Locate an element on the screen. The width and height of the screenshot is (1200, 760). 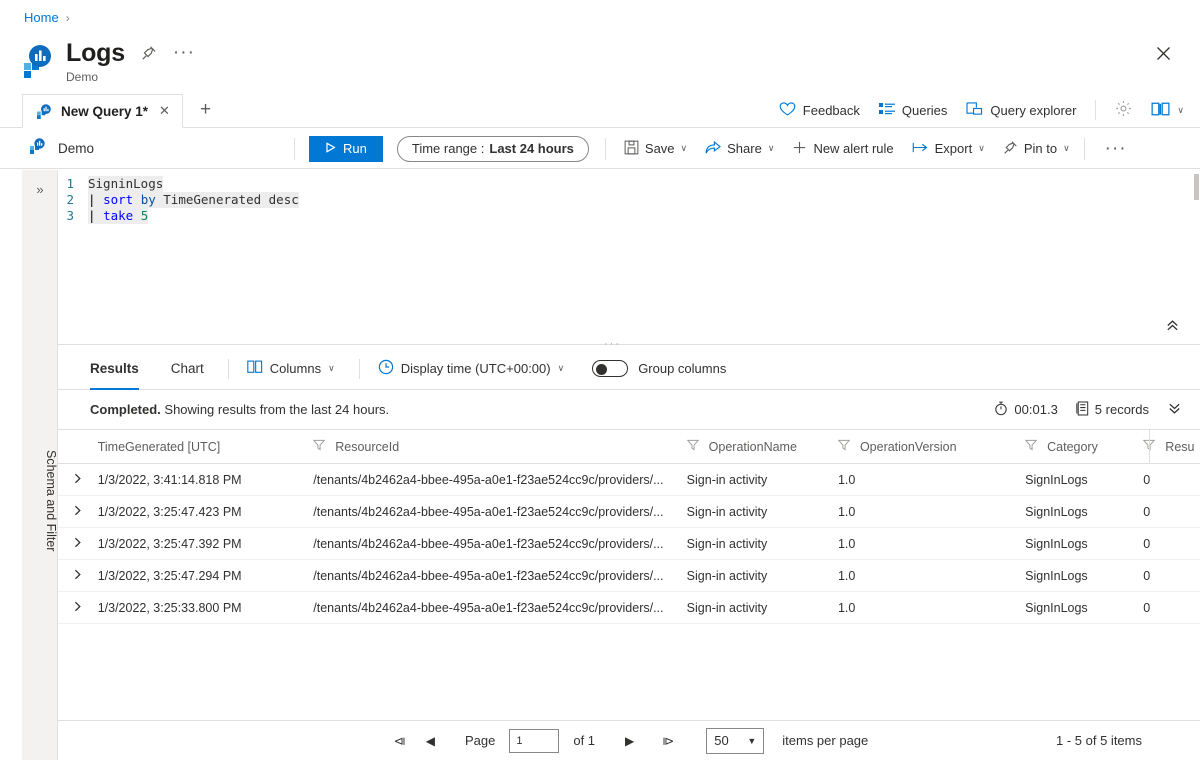
tab-chart: Chart is located at coordinates (187, 369).